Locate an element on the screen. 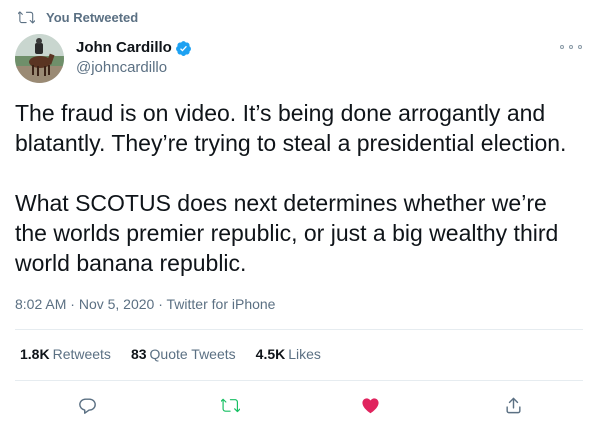 The width and height of the screenshot is (598, 429). verified-badge-icon is located at coordinates (183, 48).